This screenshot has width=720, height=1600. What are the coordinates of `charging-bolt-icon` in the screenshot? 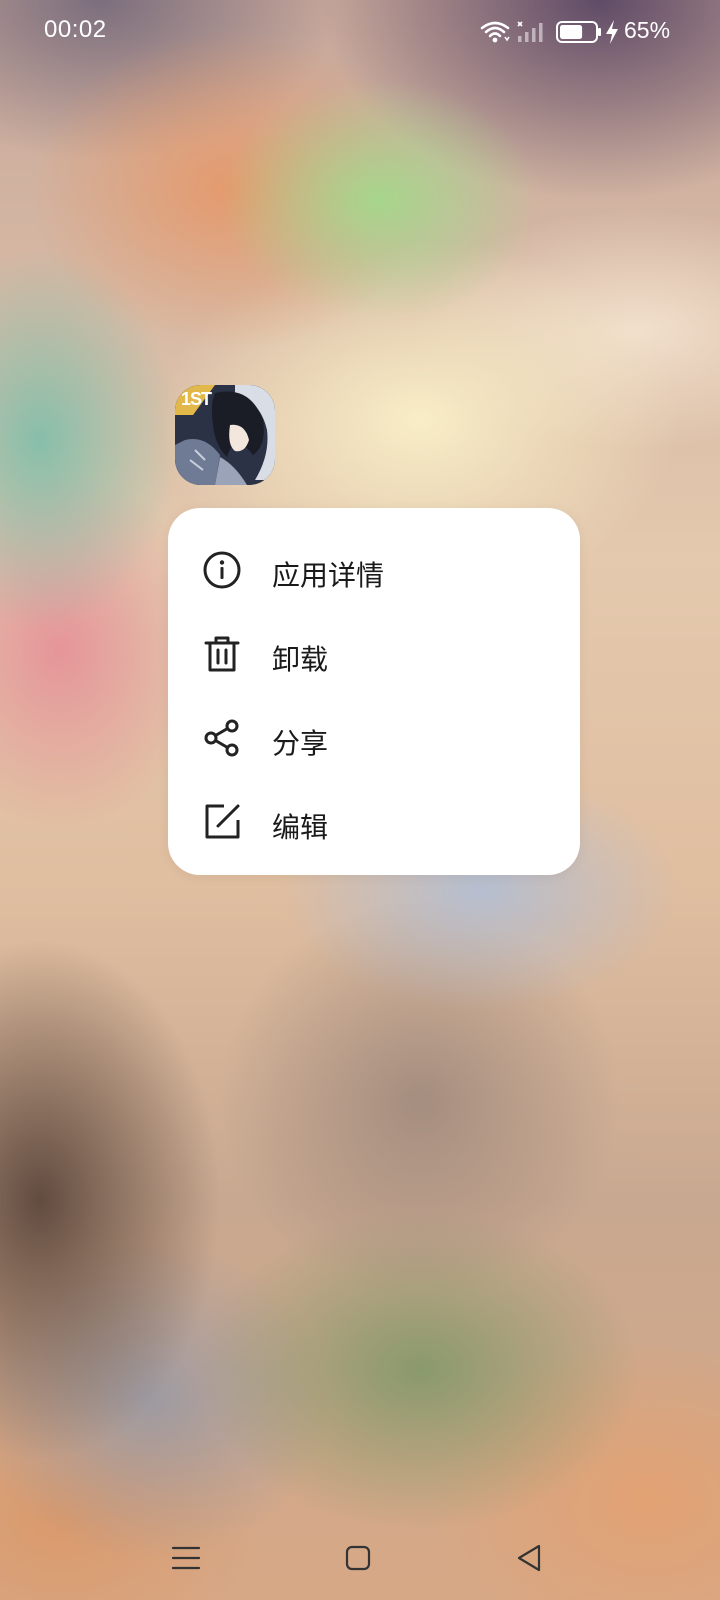 It's located at (612, 32).